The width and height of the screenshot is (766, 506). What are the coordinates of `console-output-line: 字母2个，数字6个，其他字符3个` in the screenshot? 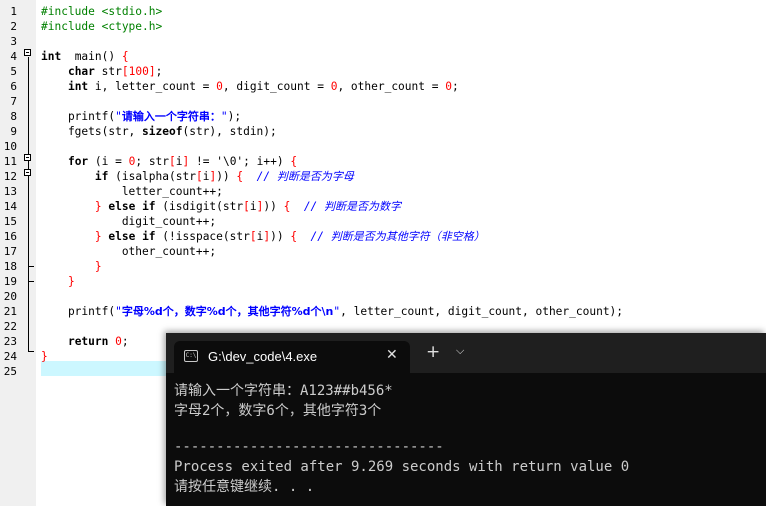 It's located at (278, 411).